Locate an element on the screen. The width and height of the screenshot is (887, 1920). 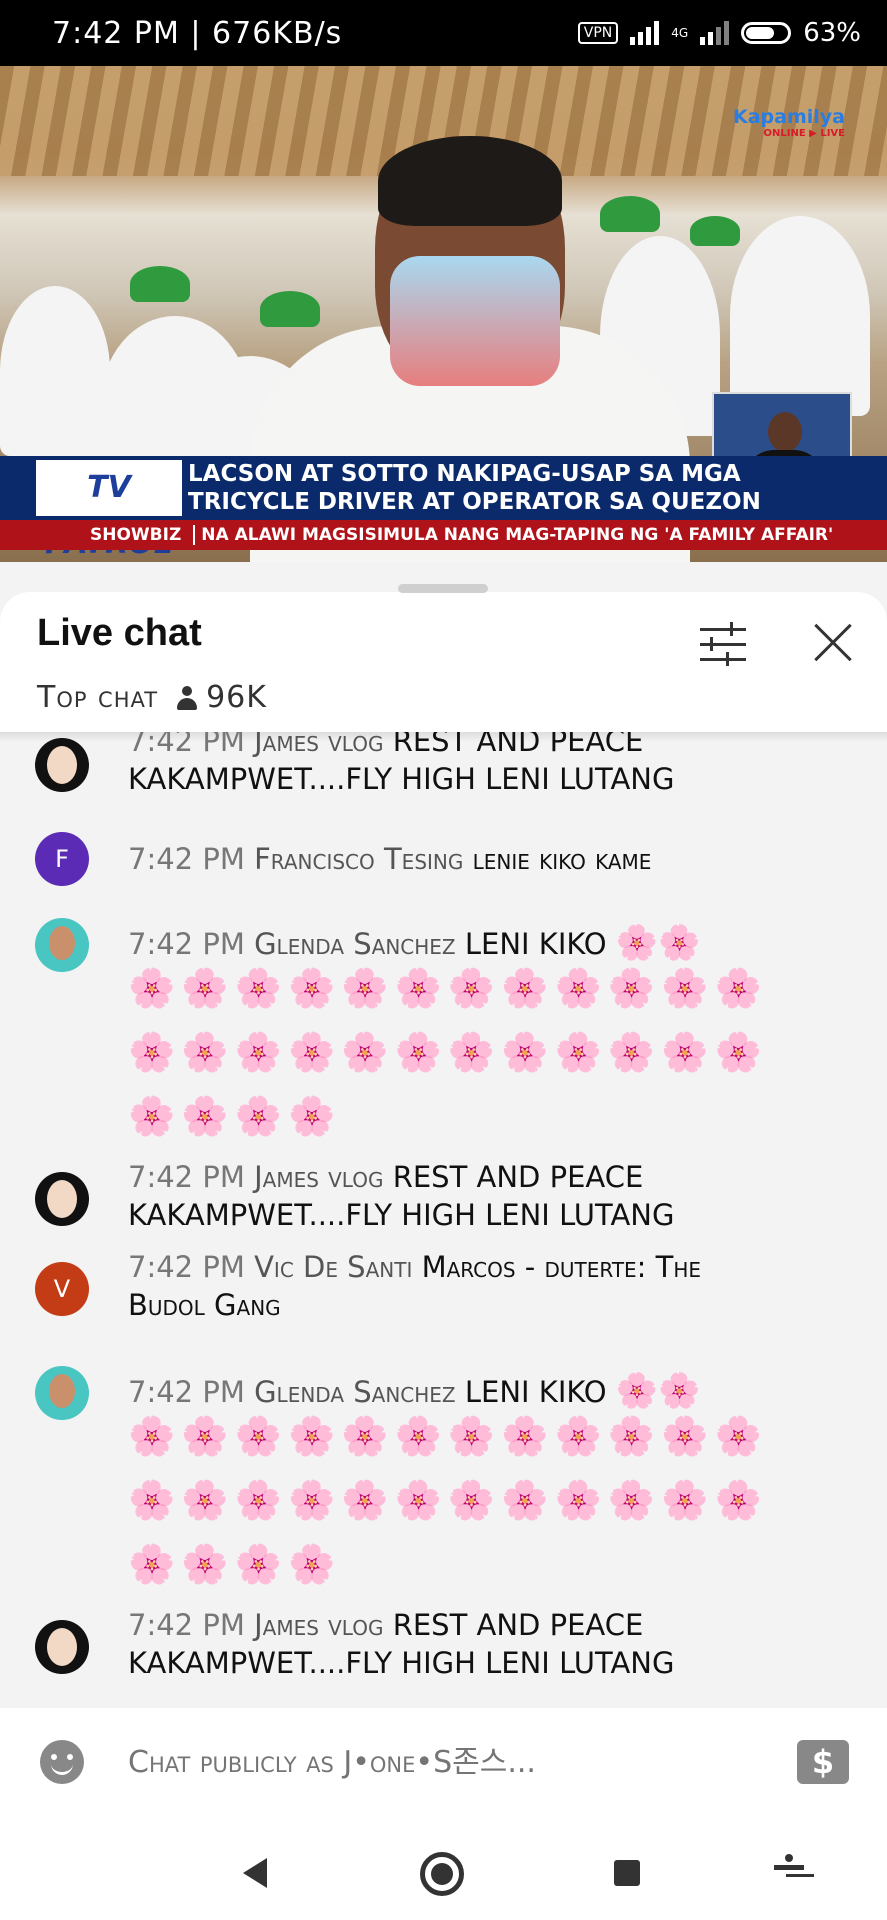
network-type: 4G is located at coordinates (680, 33).